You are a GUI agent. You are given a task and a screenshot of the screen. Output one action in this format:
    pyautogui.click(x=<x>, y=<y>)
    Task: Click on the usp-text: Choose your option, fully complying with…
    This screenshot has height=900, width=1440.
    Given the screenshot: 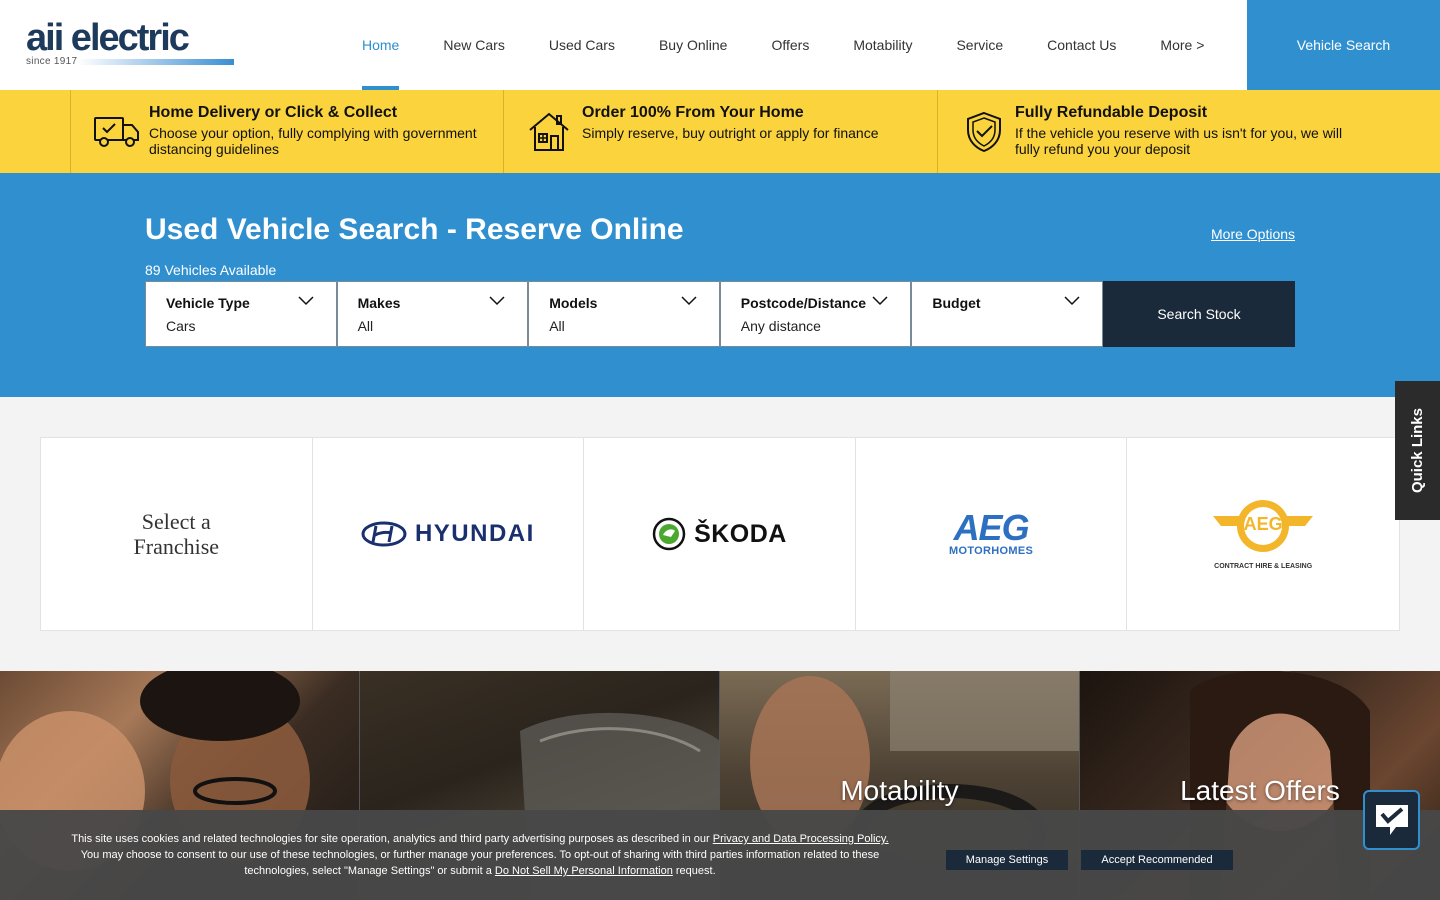 What is the action you would take?
    pyautogui.click(x=313, y=141)
    